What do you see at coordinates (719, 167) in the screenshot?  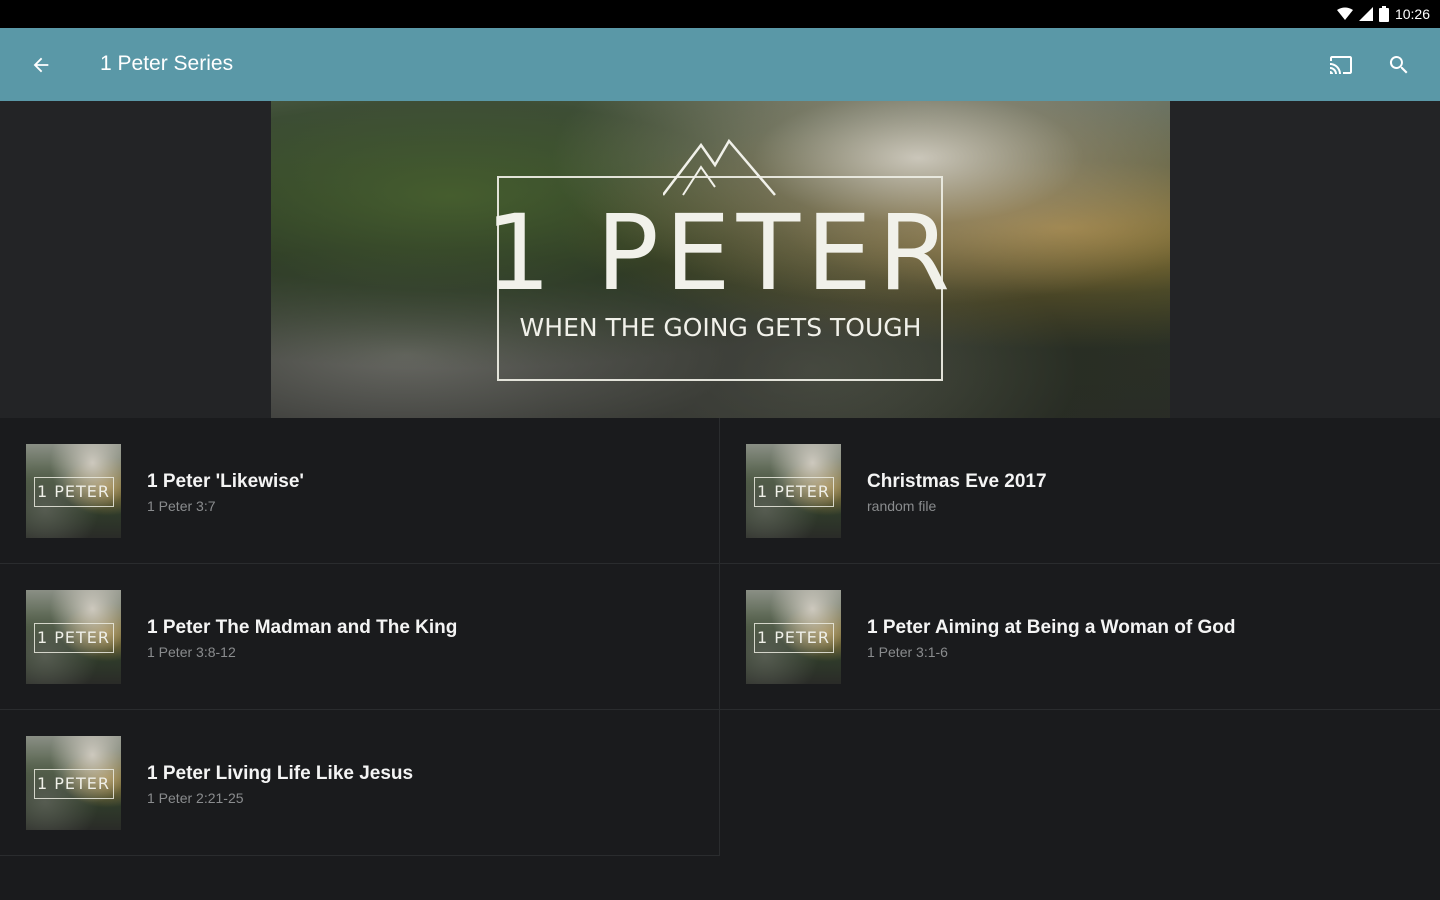 I see `mountain-logo-icon` at bounding box center [719, 167].